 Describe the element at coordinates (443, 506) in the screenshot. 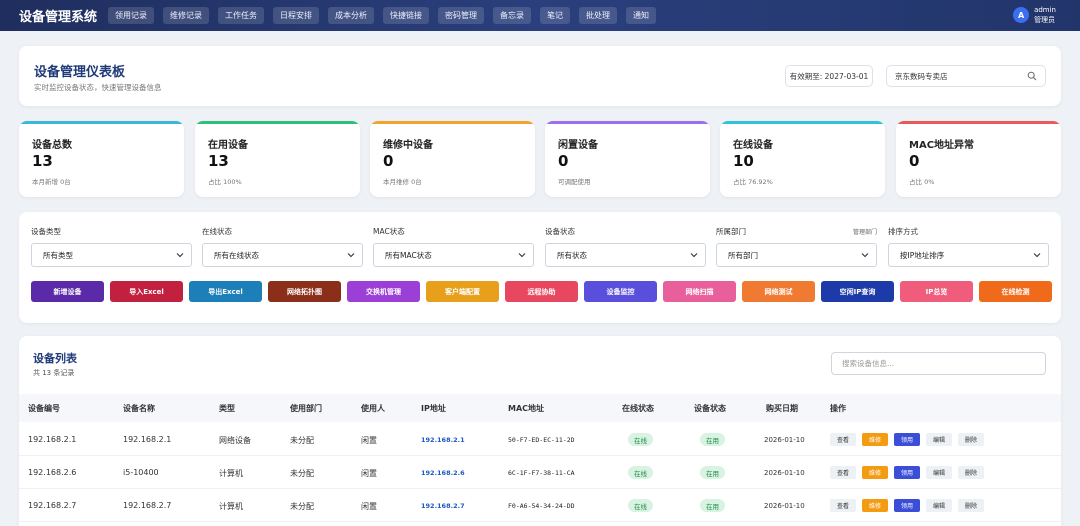

I see `cell-ip-link: 192.168.2.7` at that location.